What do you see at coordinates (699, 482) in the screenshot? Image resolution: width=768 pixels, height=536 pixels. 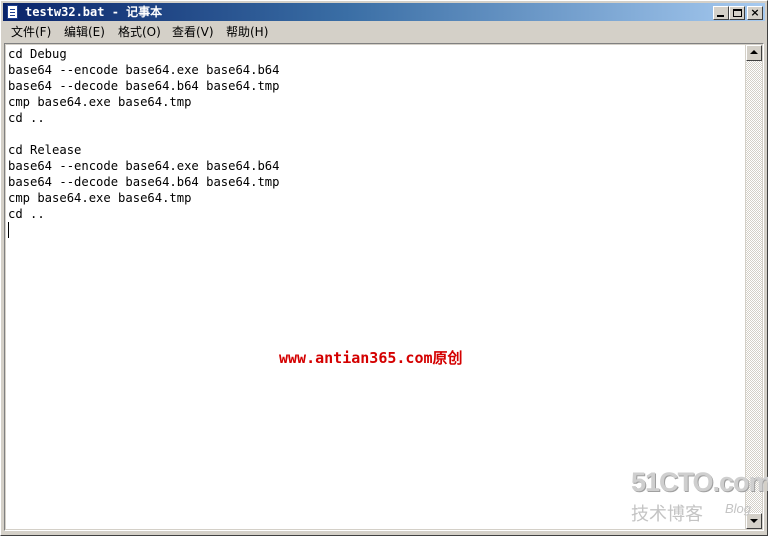 I see `logo-main-text: 51CTO.com` at bounding box center [699, 482].